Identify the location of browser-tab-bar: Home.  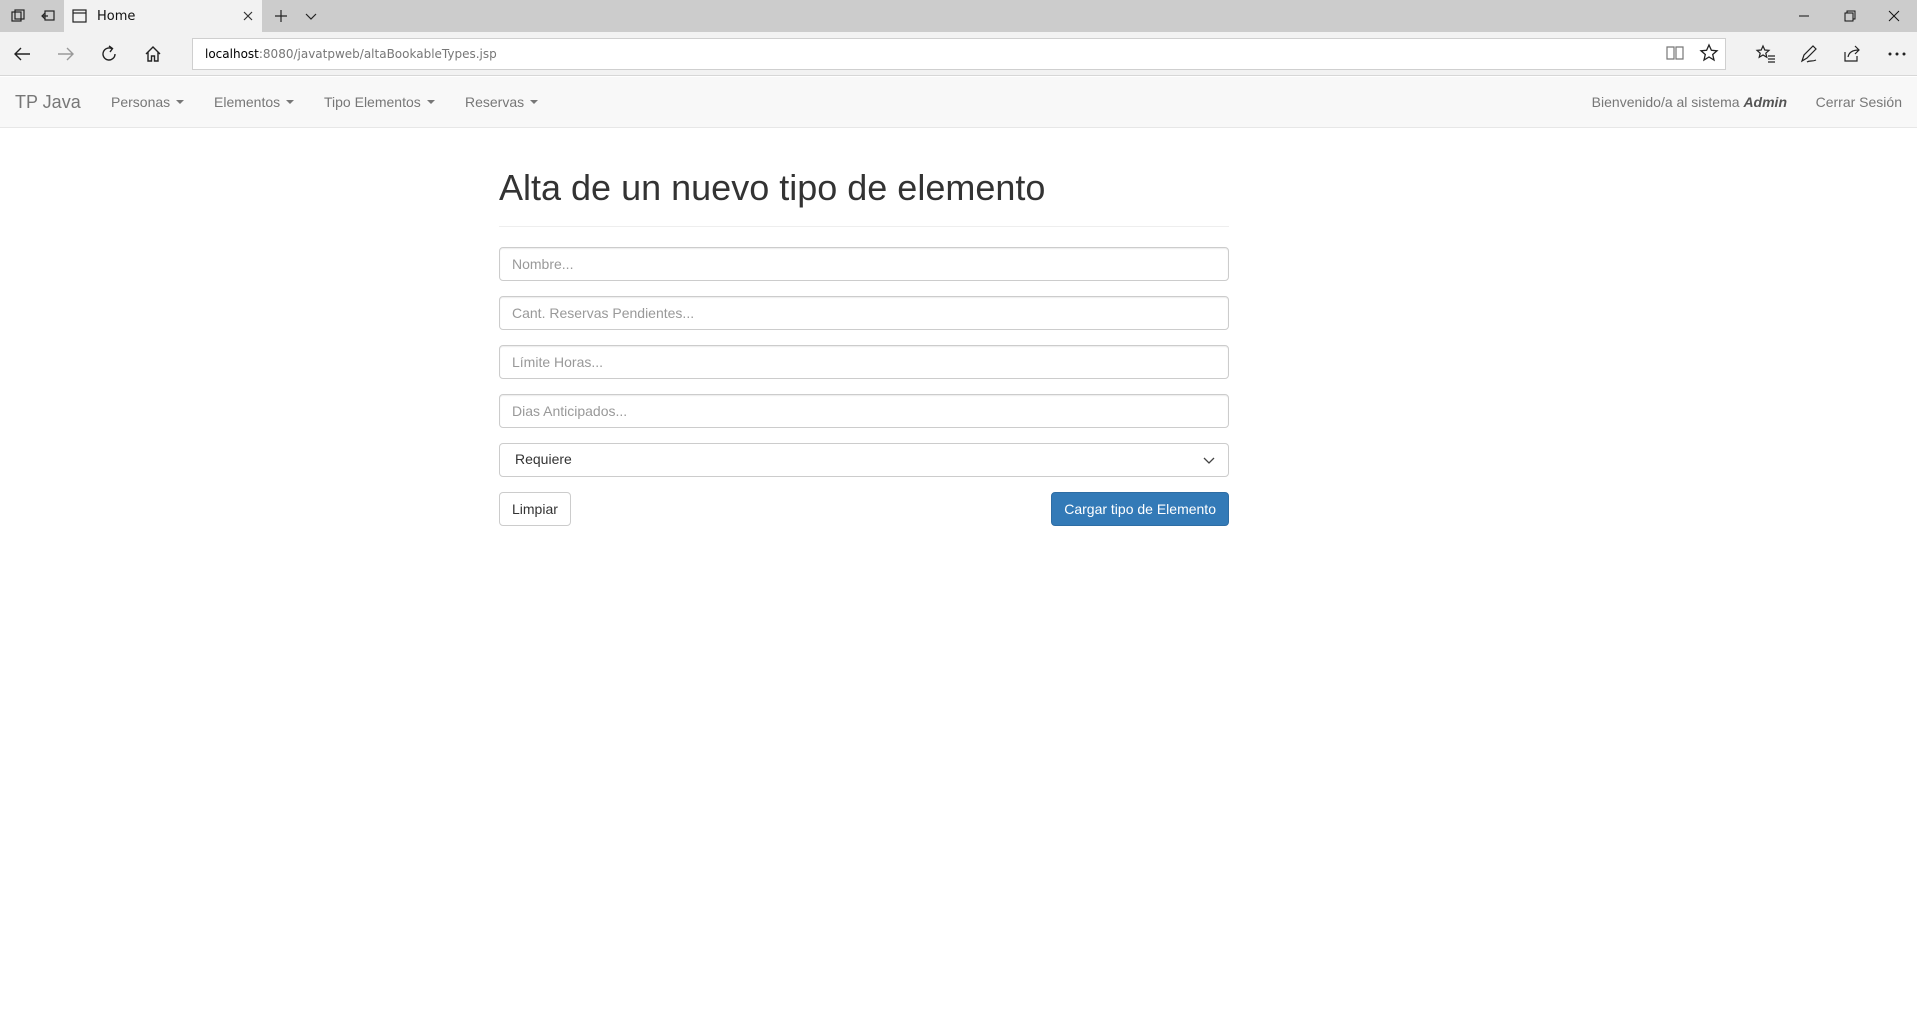
(958, 16).